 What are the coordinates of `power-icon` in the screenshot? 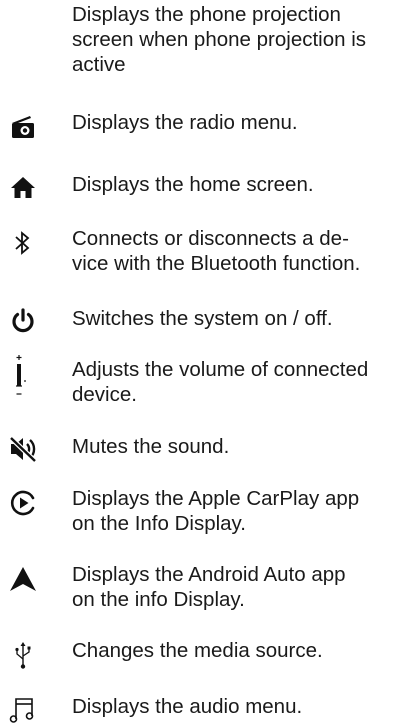 It's located at (23, 321).